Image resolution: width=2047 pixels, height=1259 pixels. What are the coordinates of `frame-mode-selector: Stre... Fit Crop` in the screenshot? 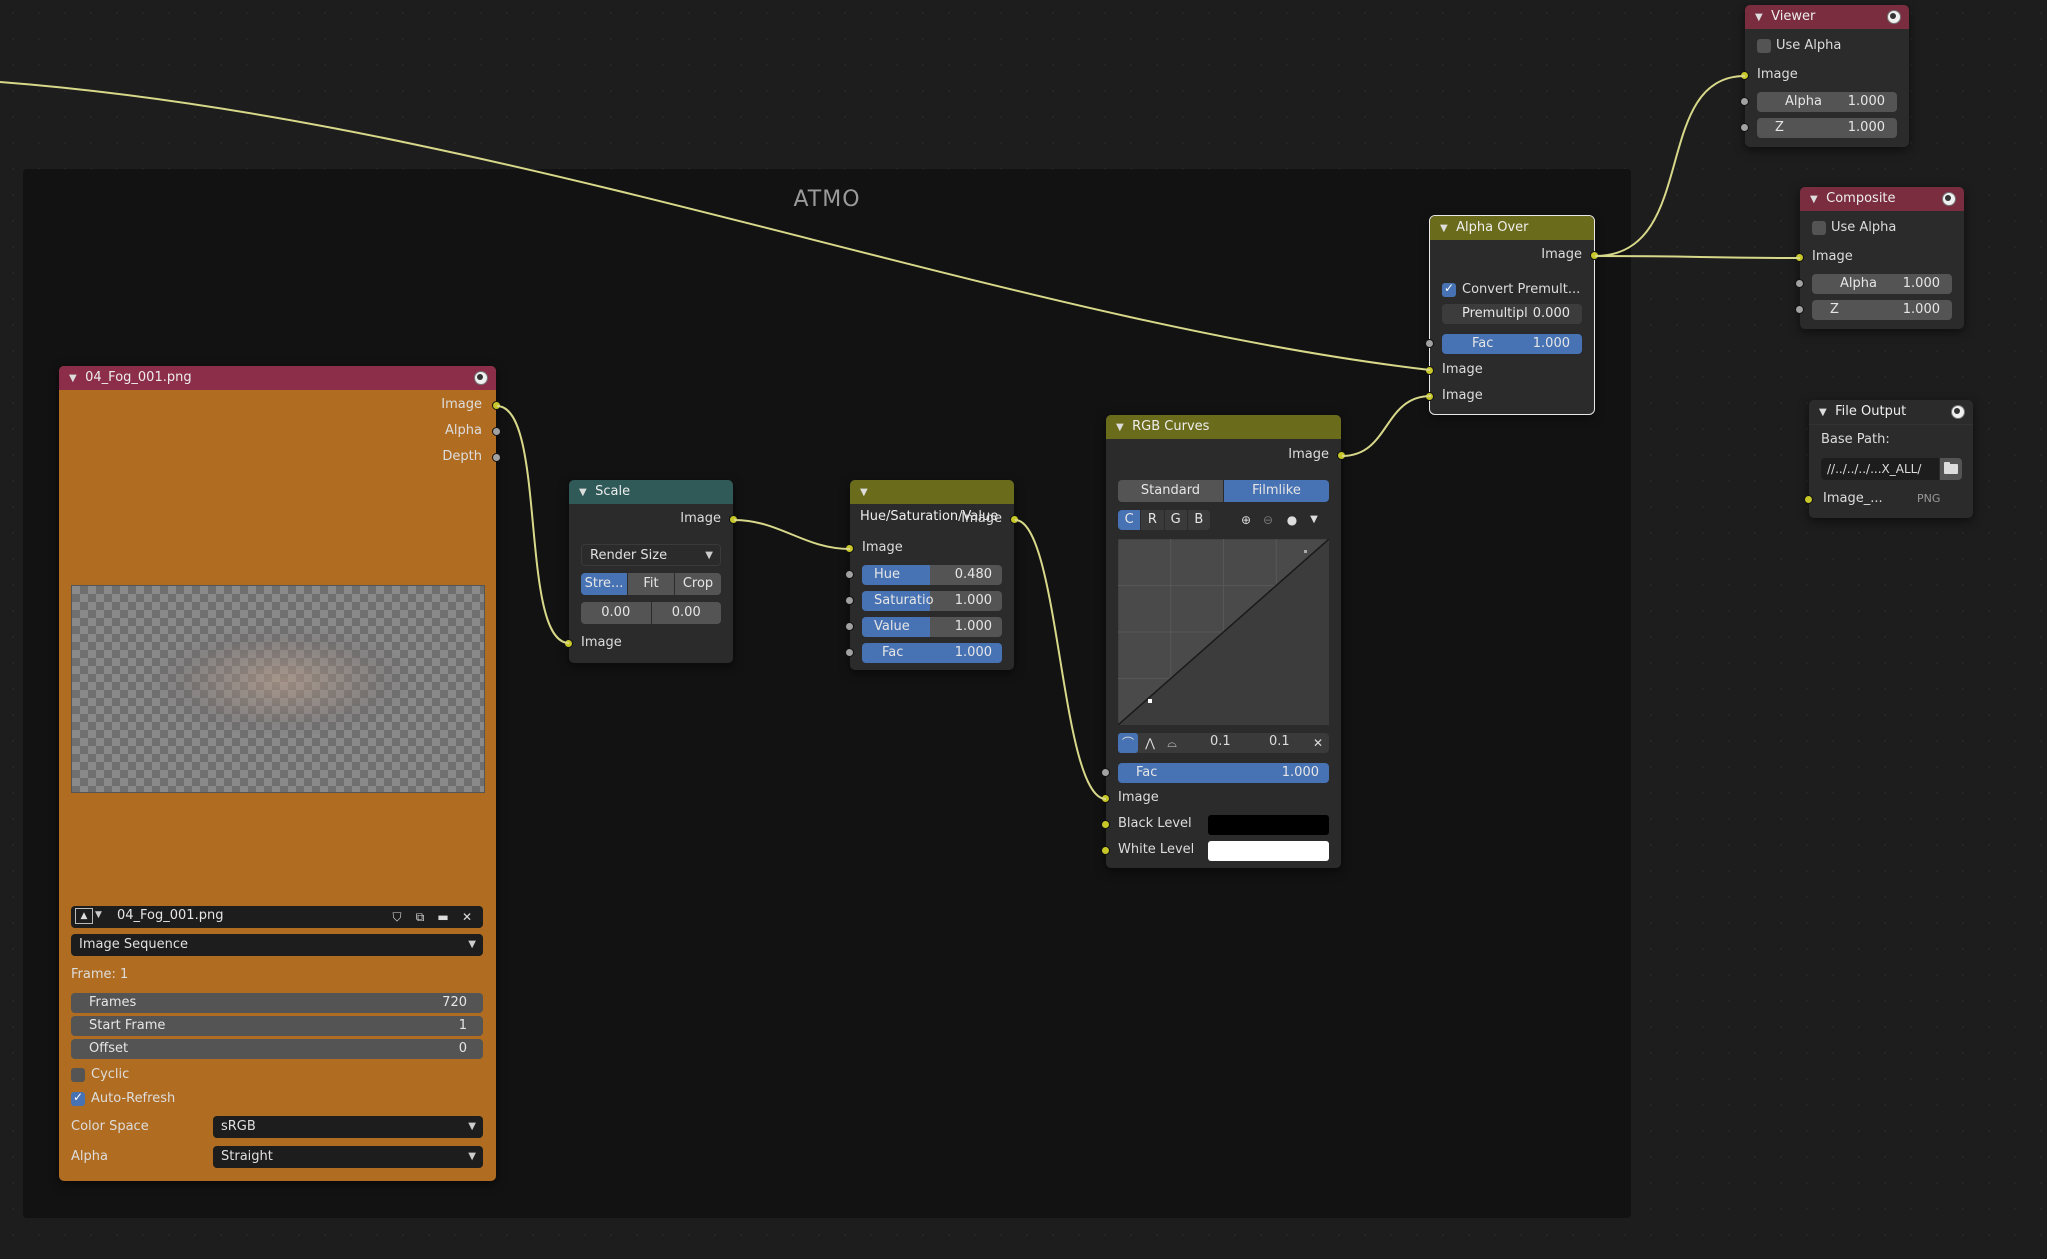 It's located at (651, 584).